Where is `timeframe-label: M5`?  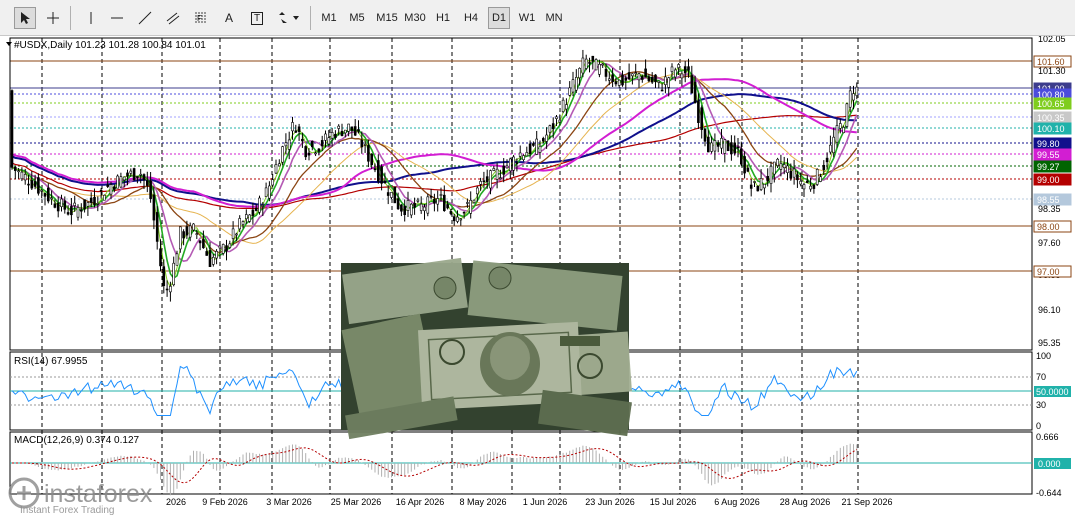
timeframe-label: M5 is located at coordinates (357, 18).